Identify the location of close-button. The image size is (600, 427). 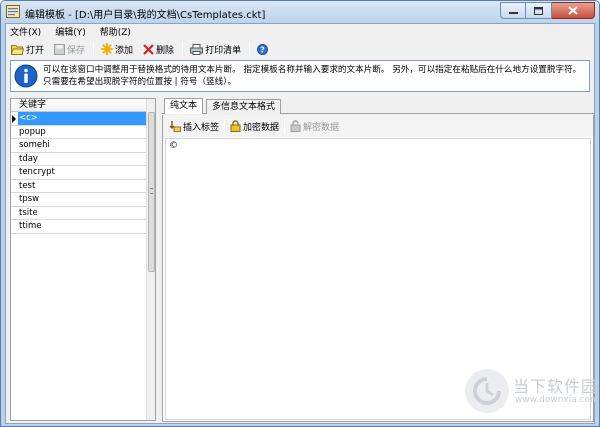
(573, 10).